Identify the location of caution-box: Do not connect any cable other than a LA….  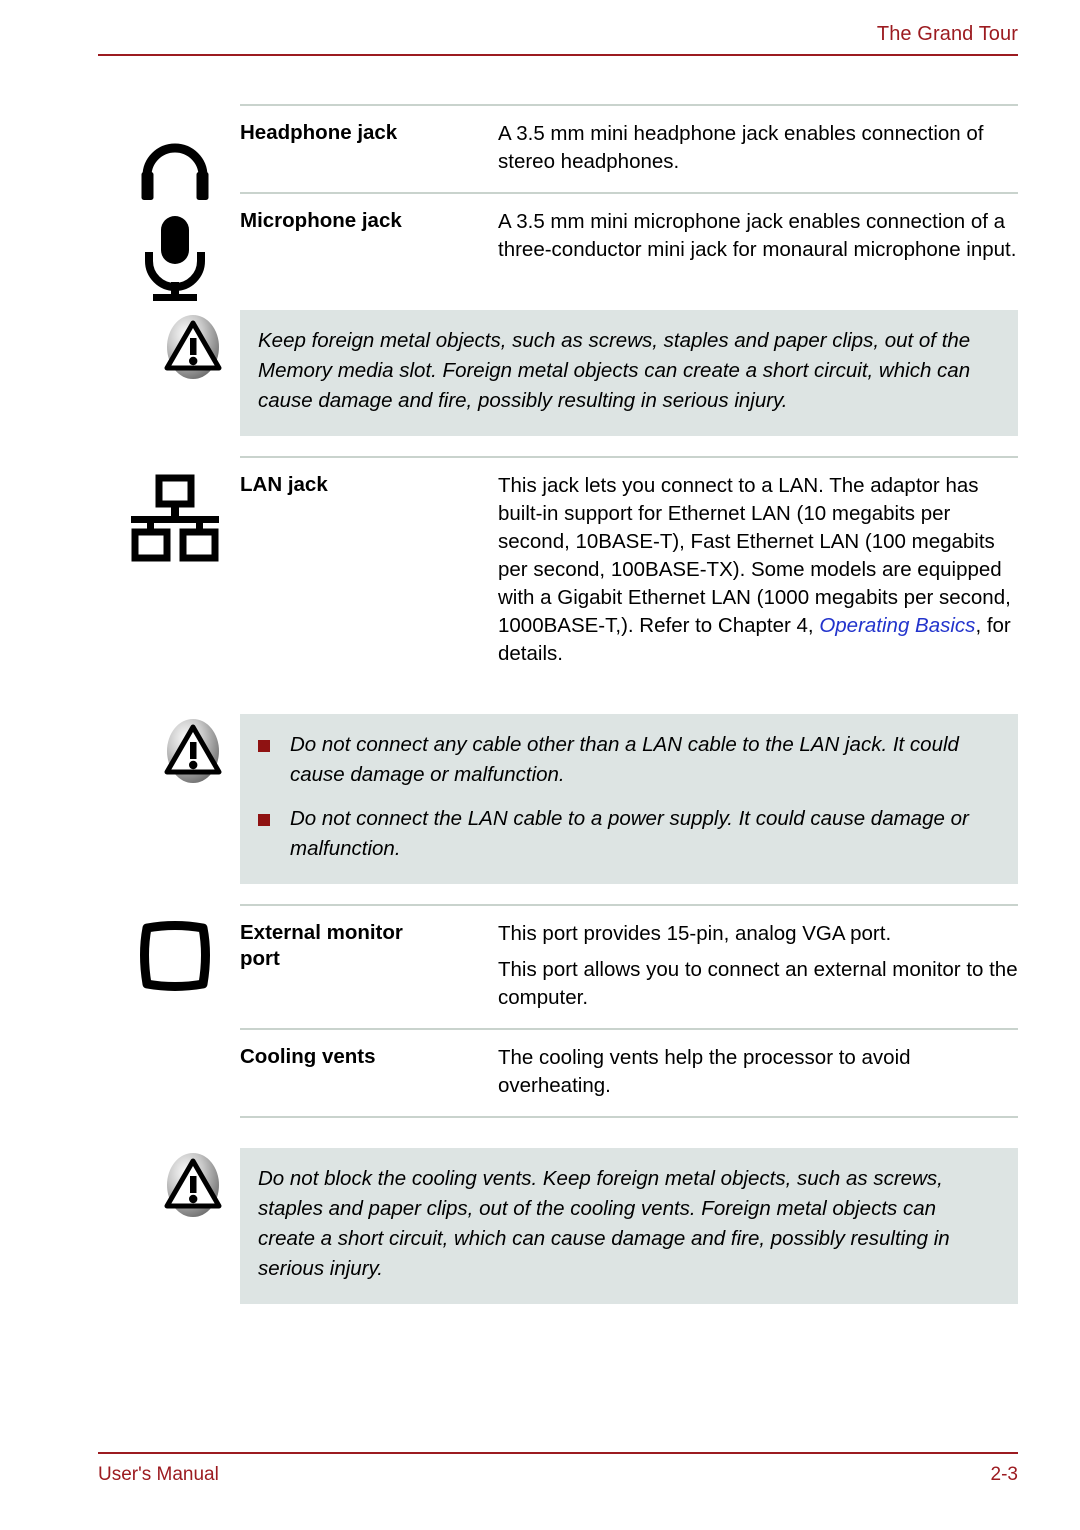
(591, 799).